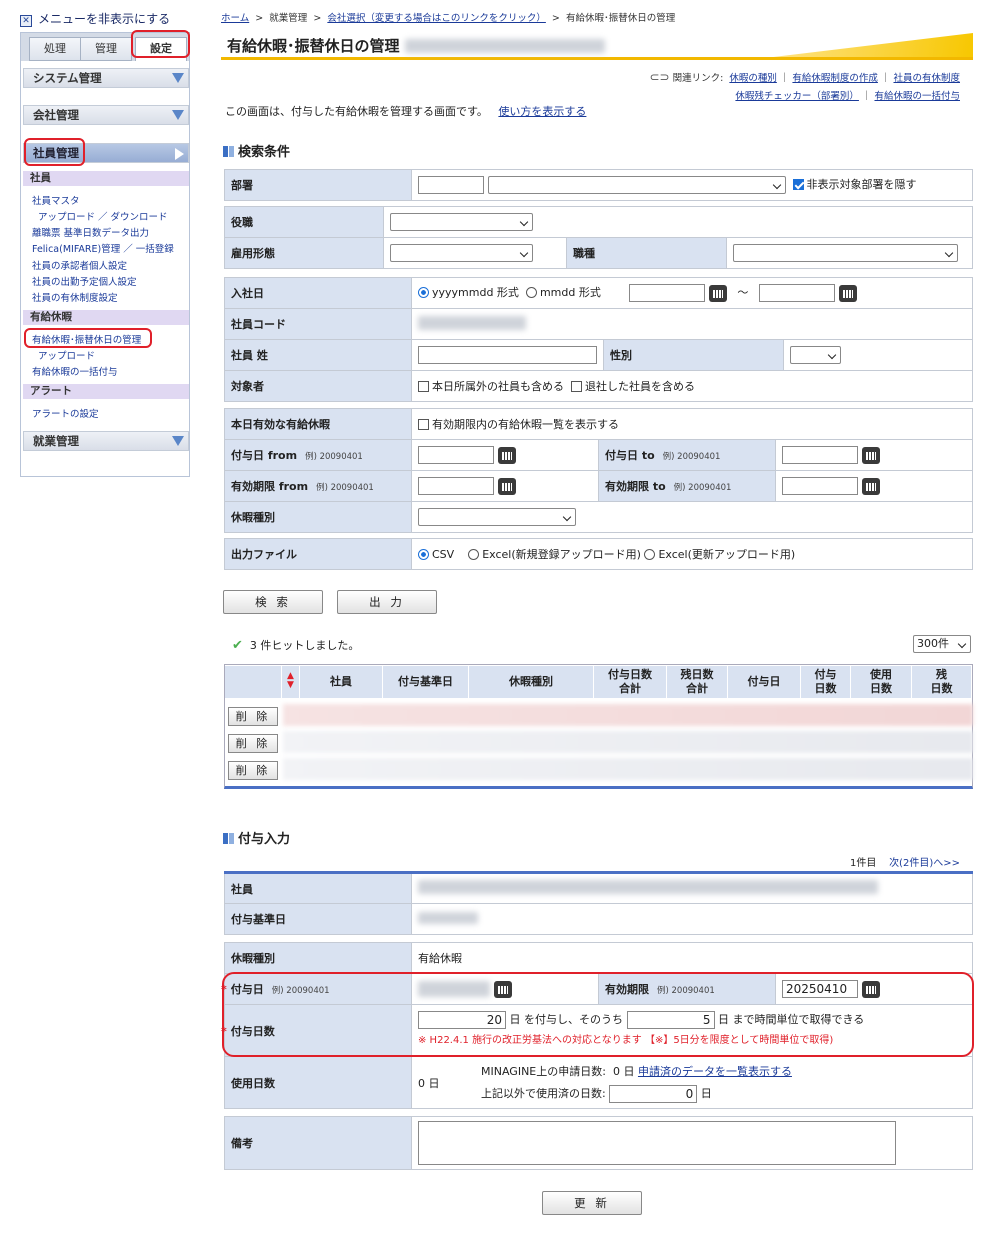  Describe the element at coordinates (456, 486) in the screenshot. I see `exp-from-input` at that location.